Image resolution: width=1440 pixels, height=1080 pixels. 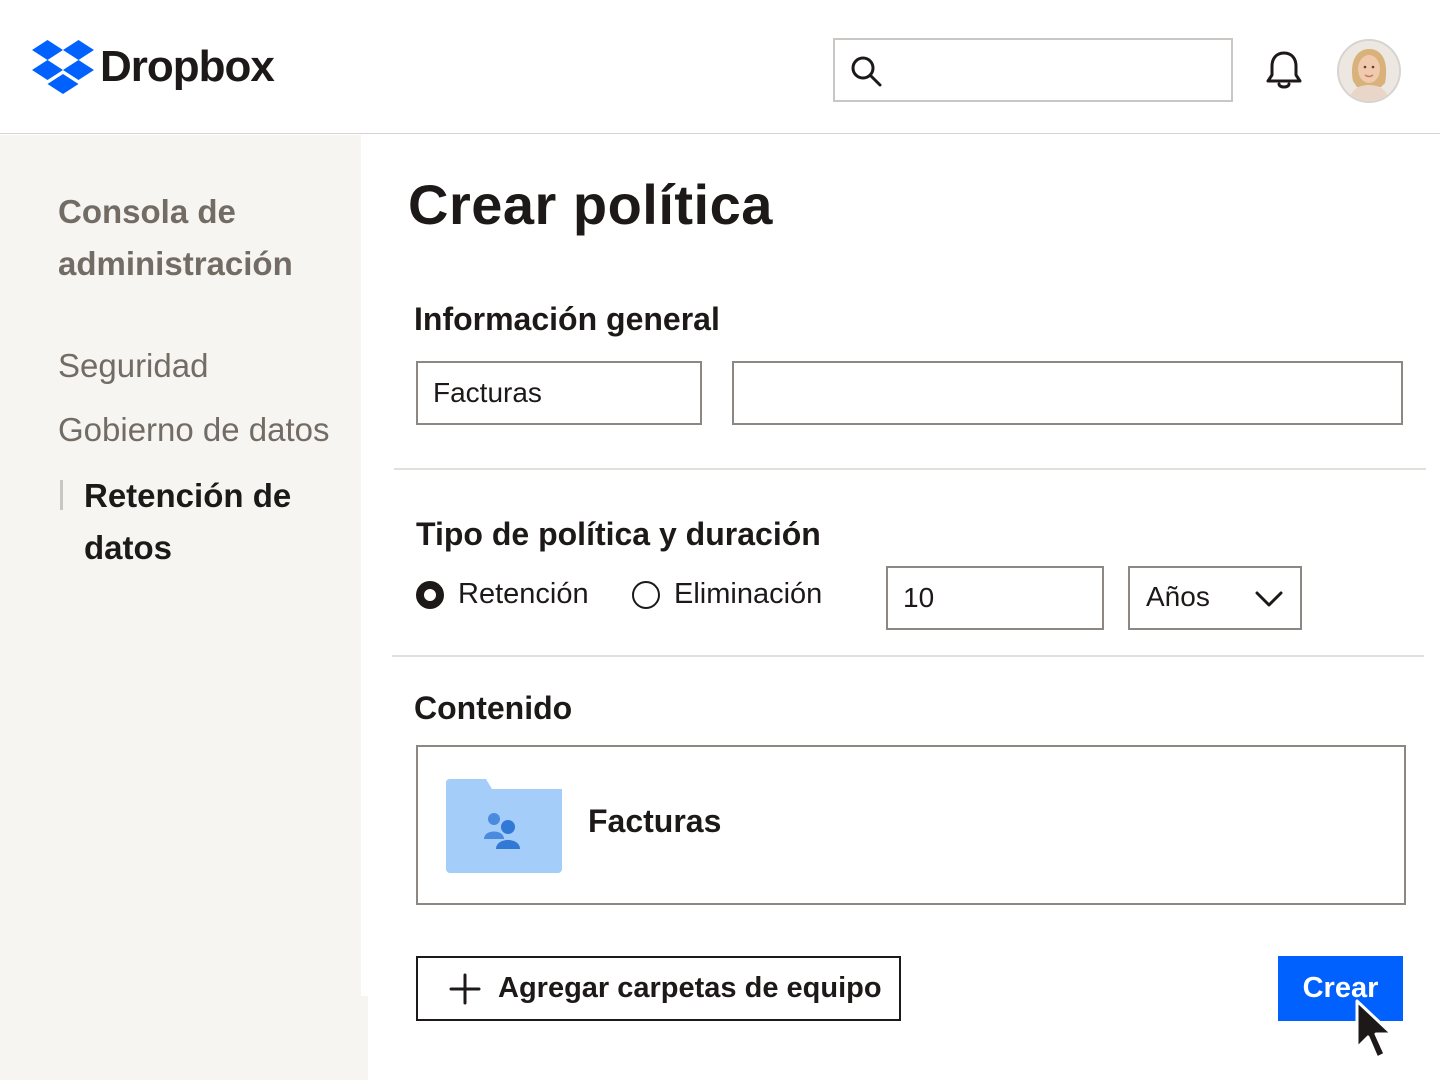 What do you see at coordinates (748, 594) in the screenshot?
I see `radio-eliminacion-label: Eliminación` at bounding box center [748, 594].